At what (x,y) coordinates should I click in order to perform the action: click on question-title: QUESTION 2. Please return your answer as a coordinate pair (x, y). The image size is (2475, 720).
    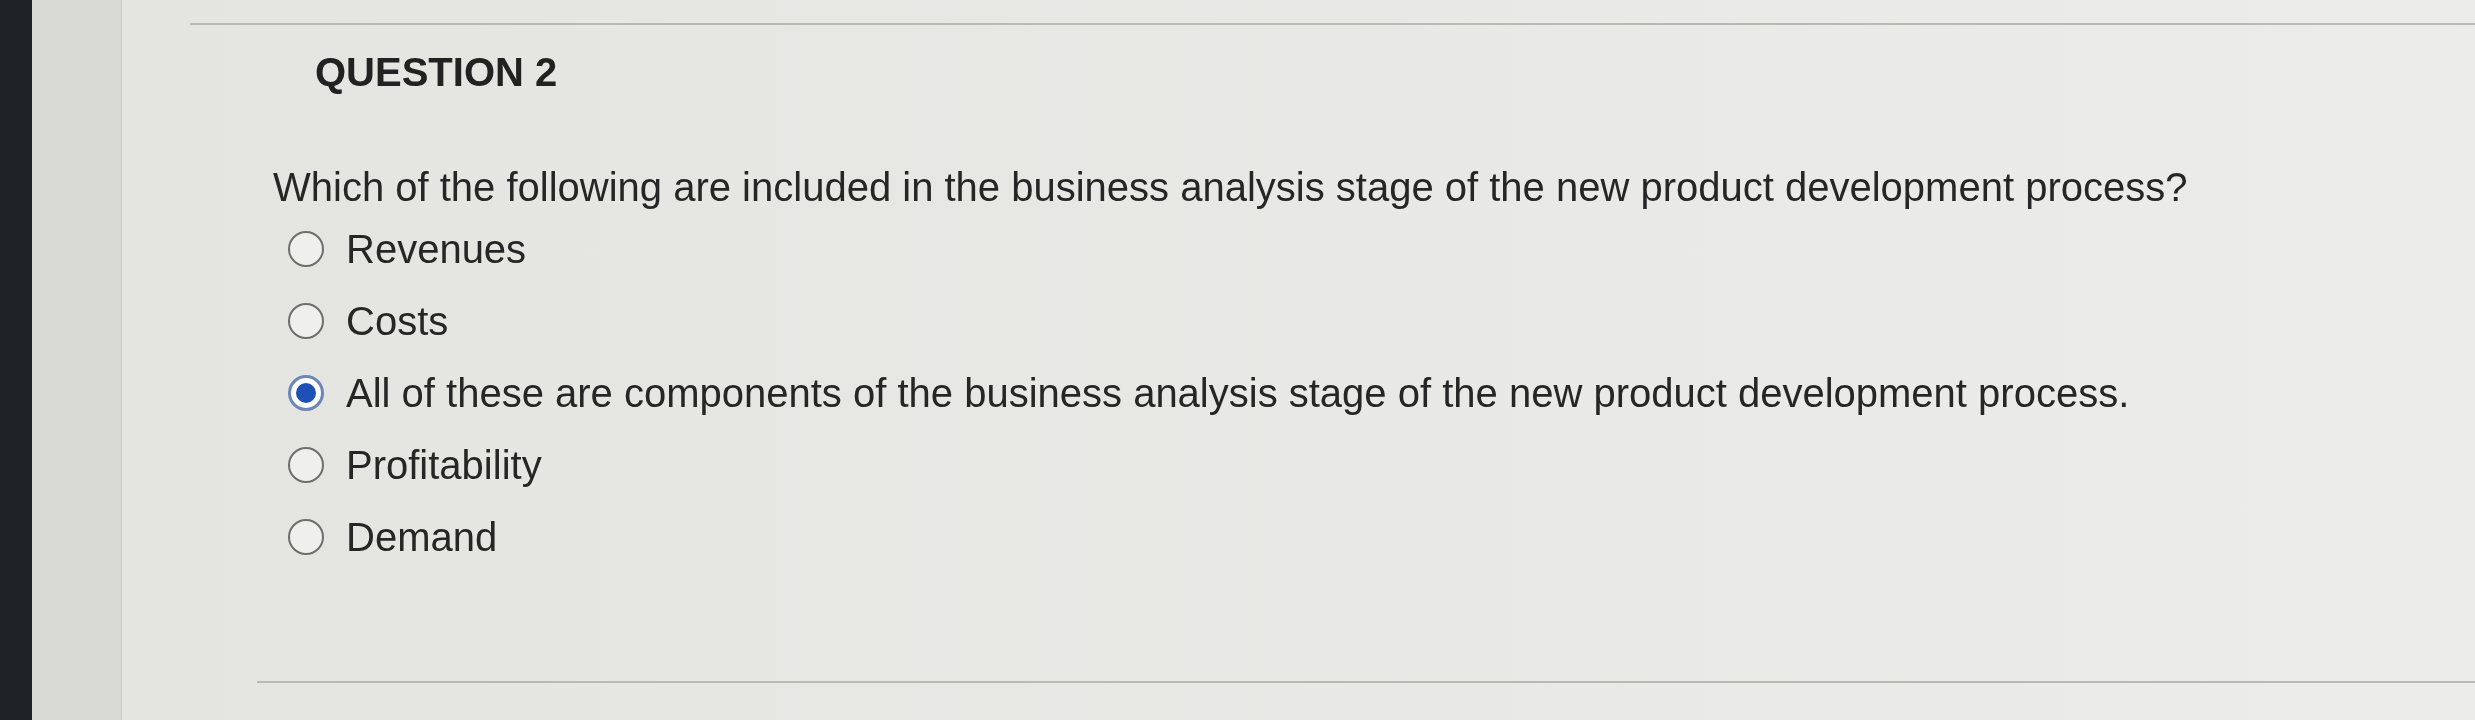
    Looking at the image, I should click on (436, 72).